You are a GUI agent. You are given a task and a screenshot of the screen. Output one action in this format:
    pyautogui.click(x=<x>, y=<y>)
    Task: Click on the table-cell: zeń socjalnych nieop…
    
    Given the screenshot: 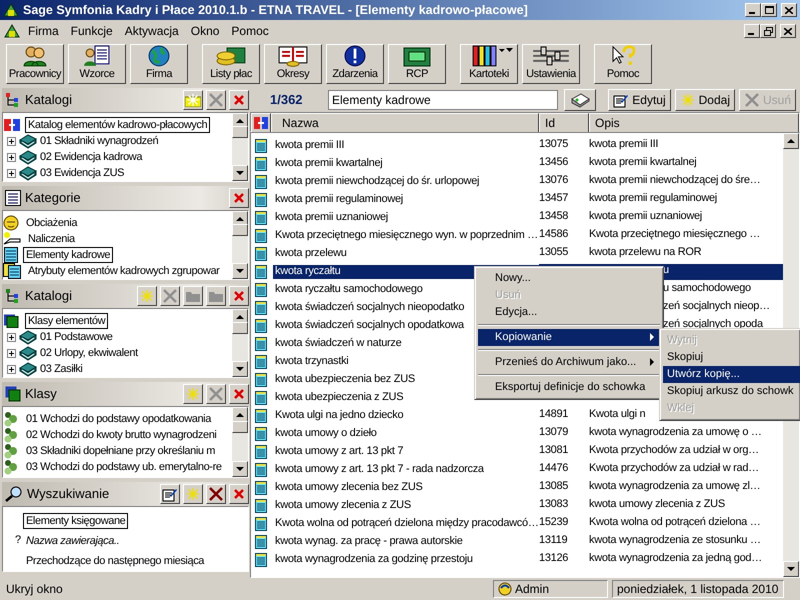 What is the action you would take?
    pyautogui.click(x=716, y=306)
    